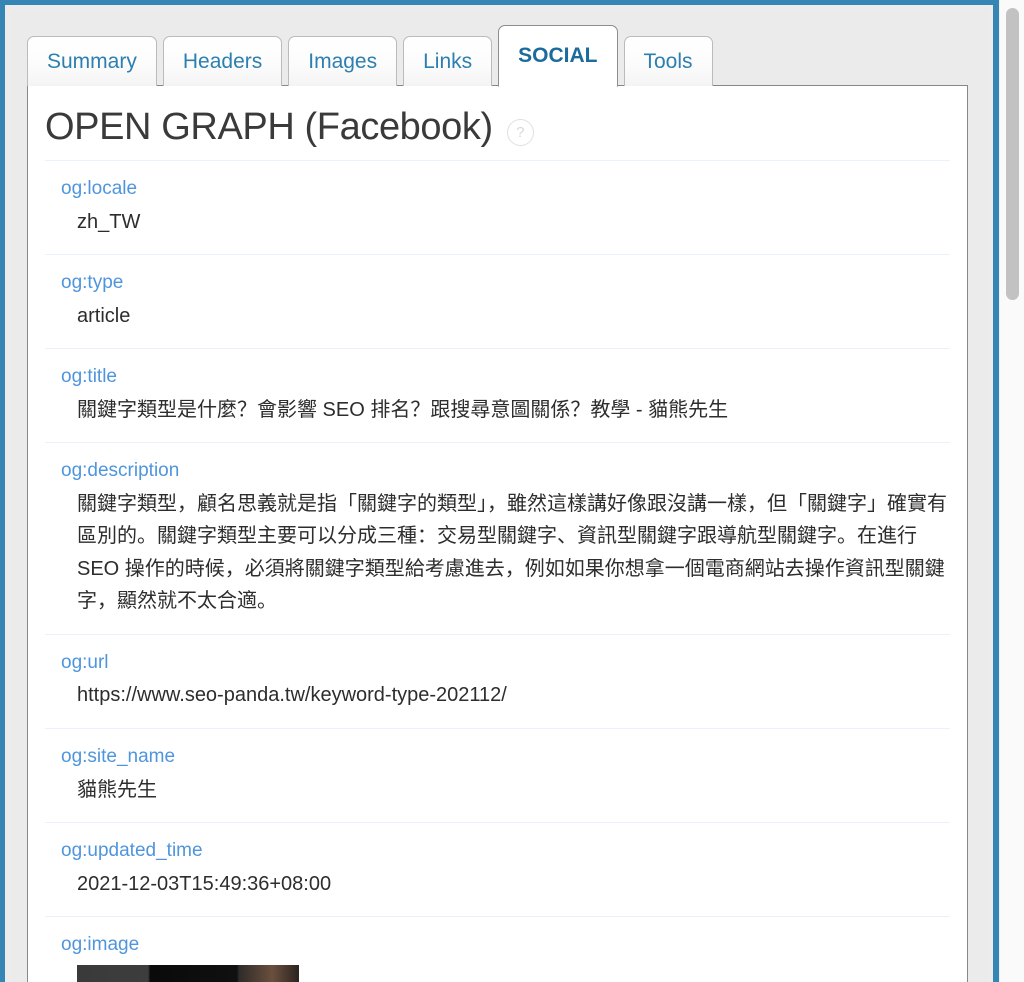 The height and width of the screenshot is (982, 1024). Describe the element at coordinates (104, 315) in the screenshot. I see `og-property-value: article` at that location.